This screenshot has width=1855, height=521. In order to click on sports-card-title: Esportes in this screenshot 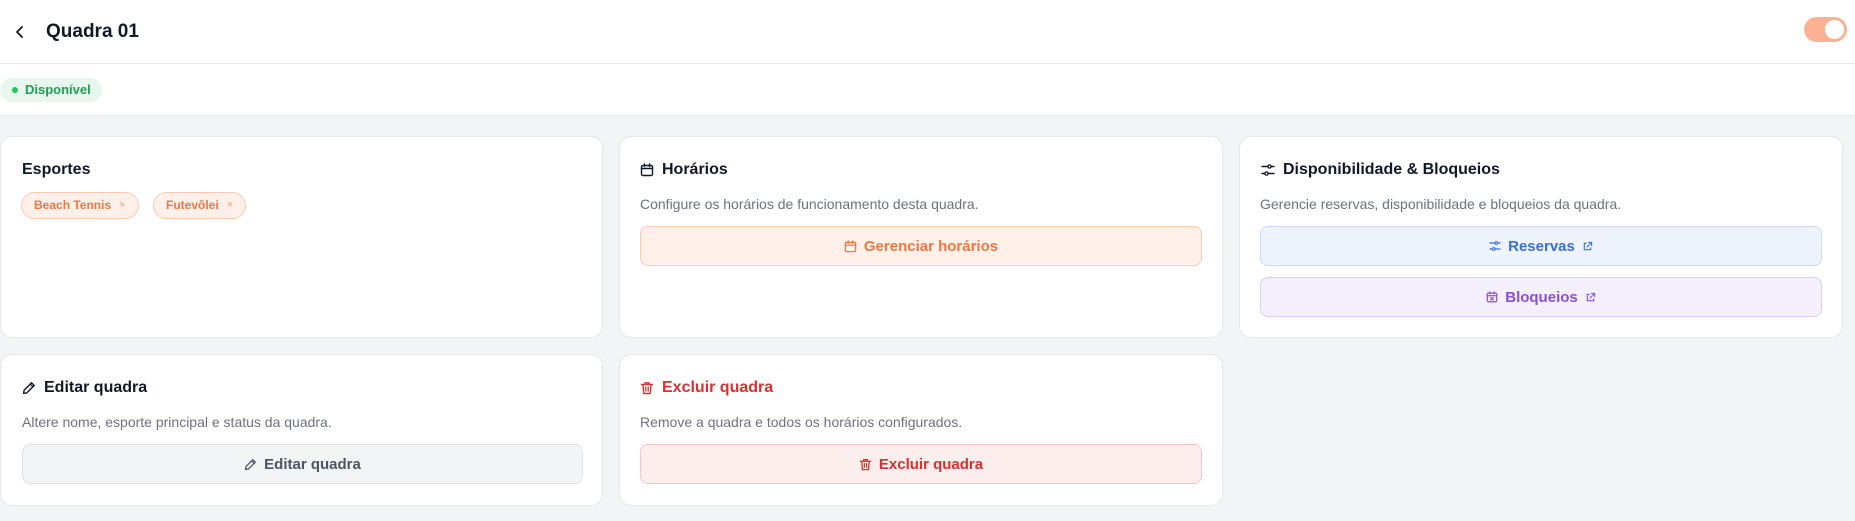, I will do `click(56, 170)`.